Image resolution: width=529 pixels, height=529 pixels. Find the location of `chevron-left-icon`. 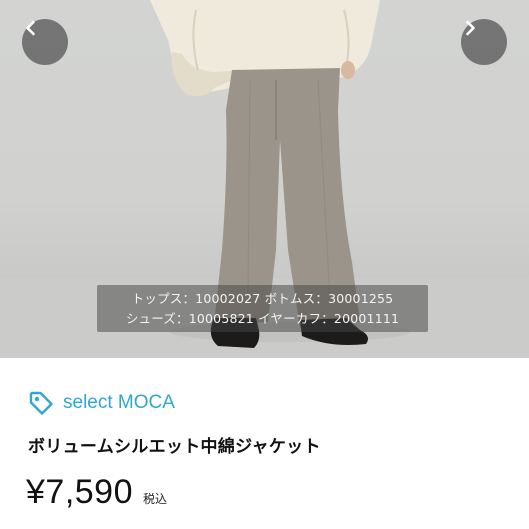

chevron-left-icon is located at coordinates (30, 28).